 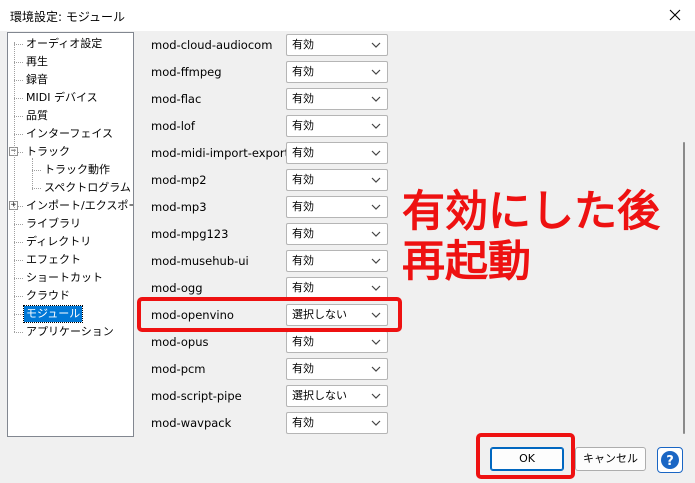 I want to click on module-state-select: 選択しない, so click(x=337, y=396).